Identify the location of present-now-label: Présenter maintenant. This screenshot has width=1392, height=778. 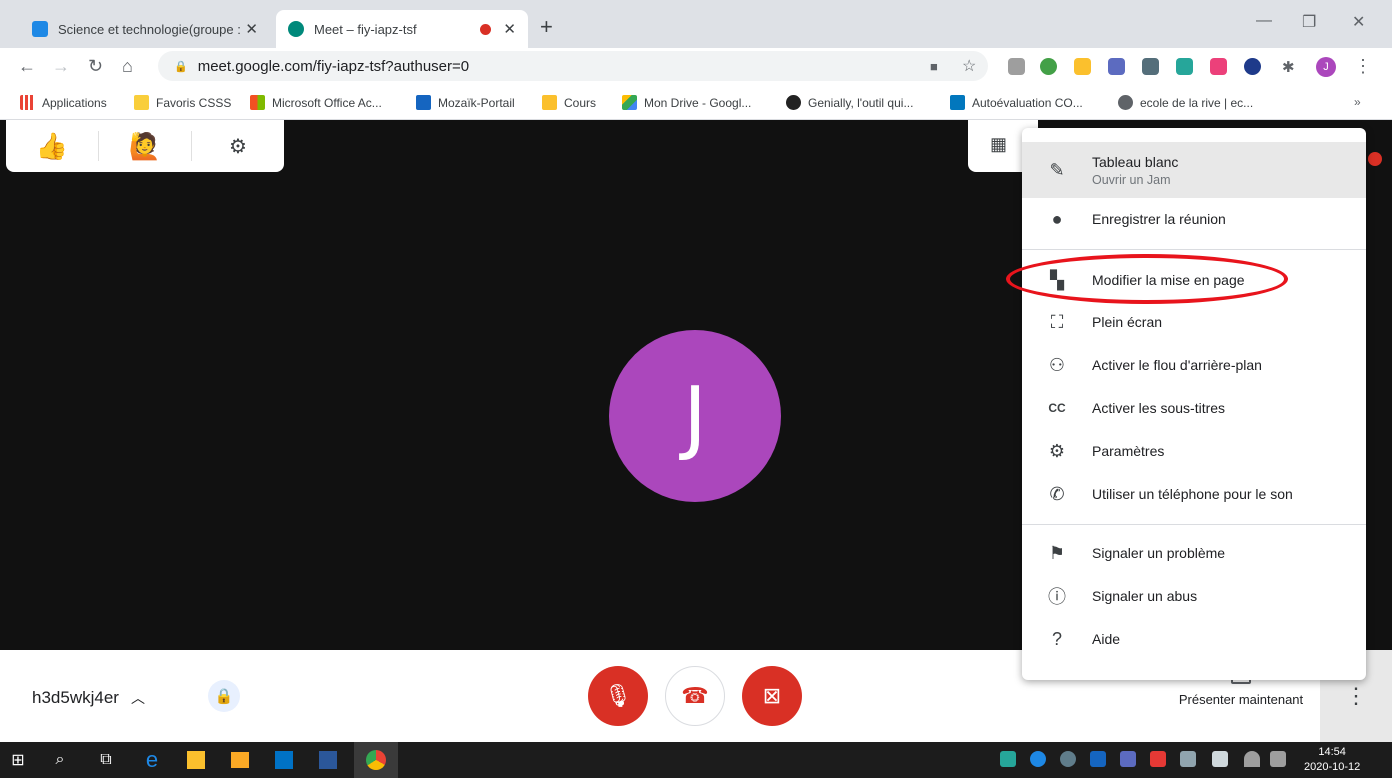
(1241, 699).